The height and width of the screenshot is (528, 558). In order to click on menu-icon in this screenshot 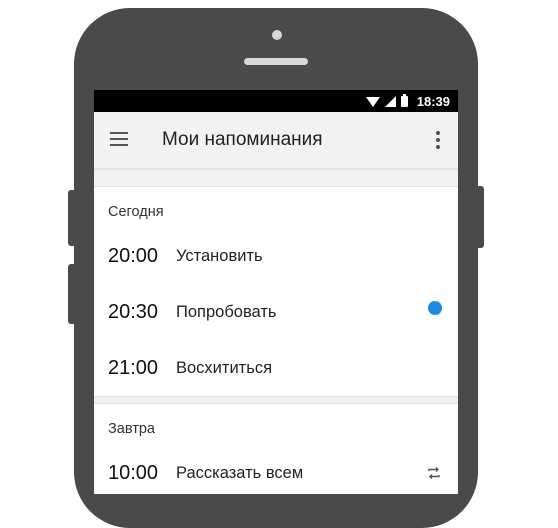, I will do `click(119, 139)`.